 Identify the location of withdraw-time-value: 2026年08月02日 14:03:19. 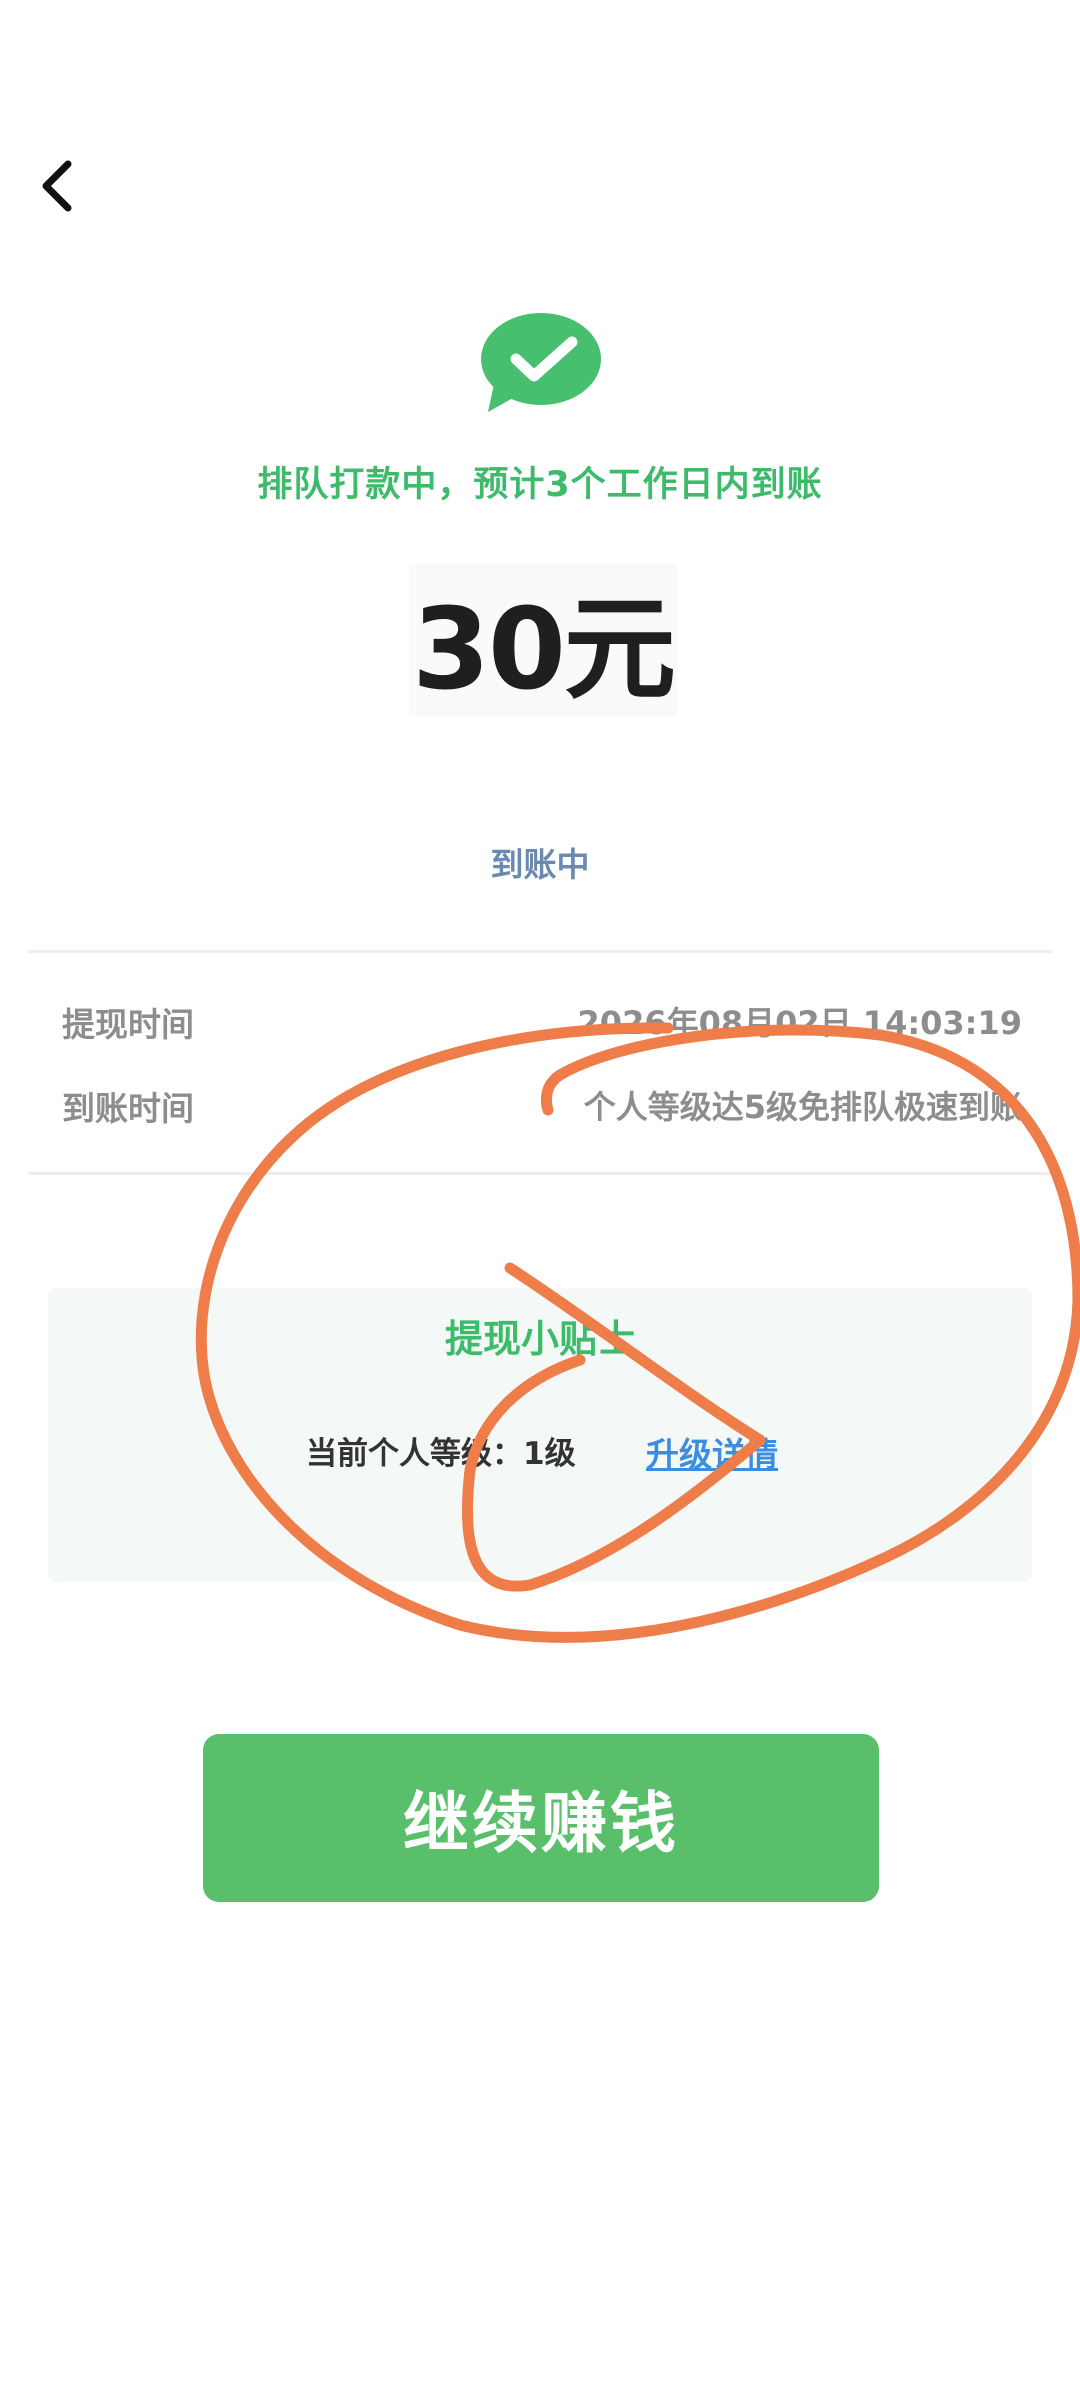
(799, 1023).